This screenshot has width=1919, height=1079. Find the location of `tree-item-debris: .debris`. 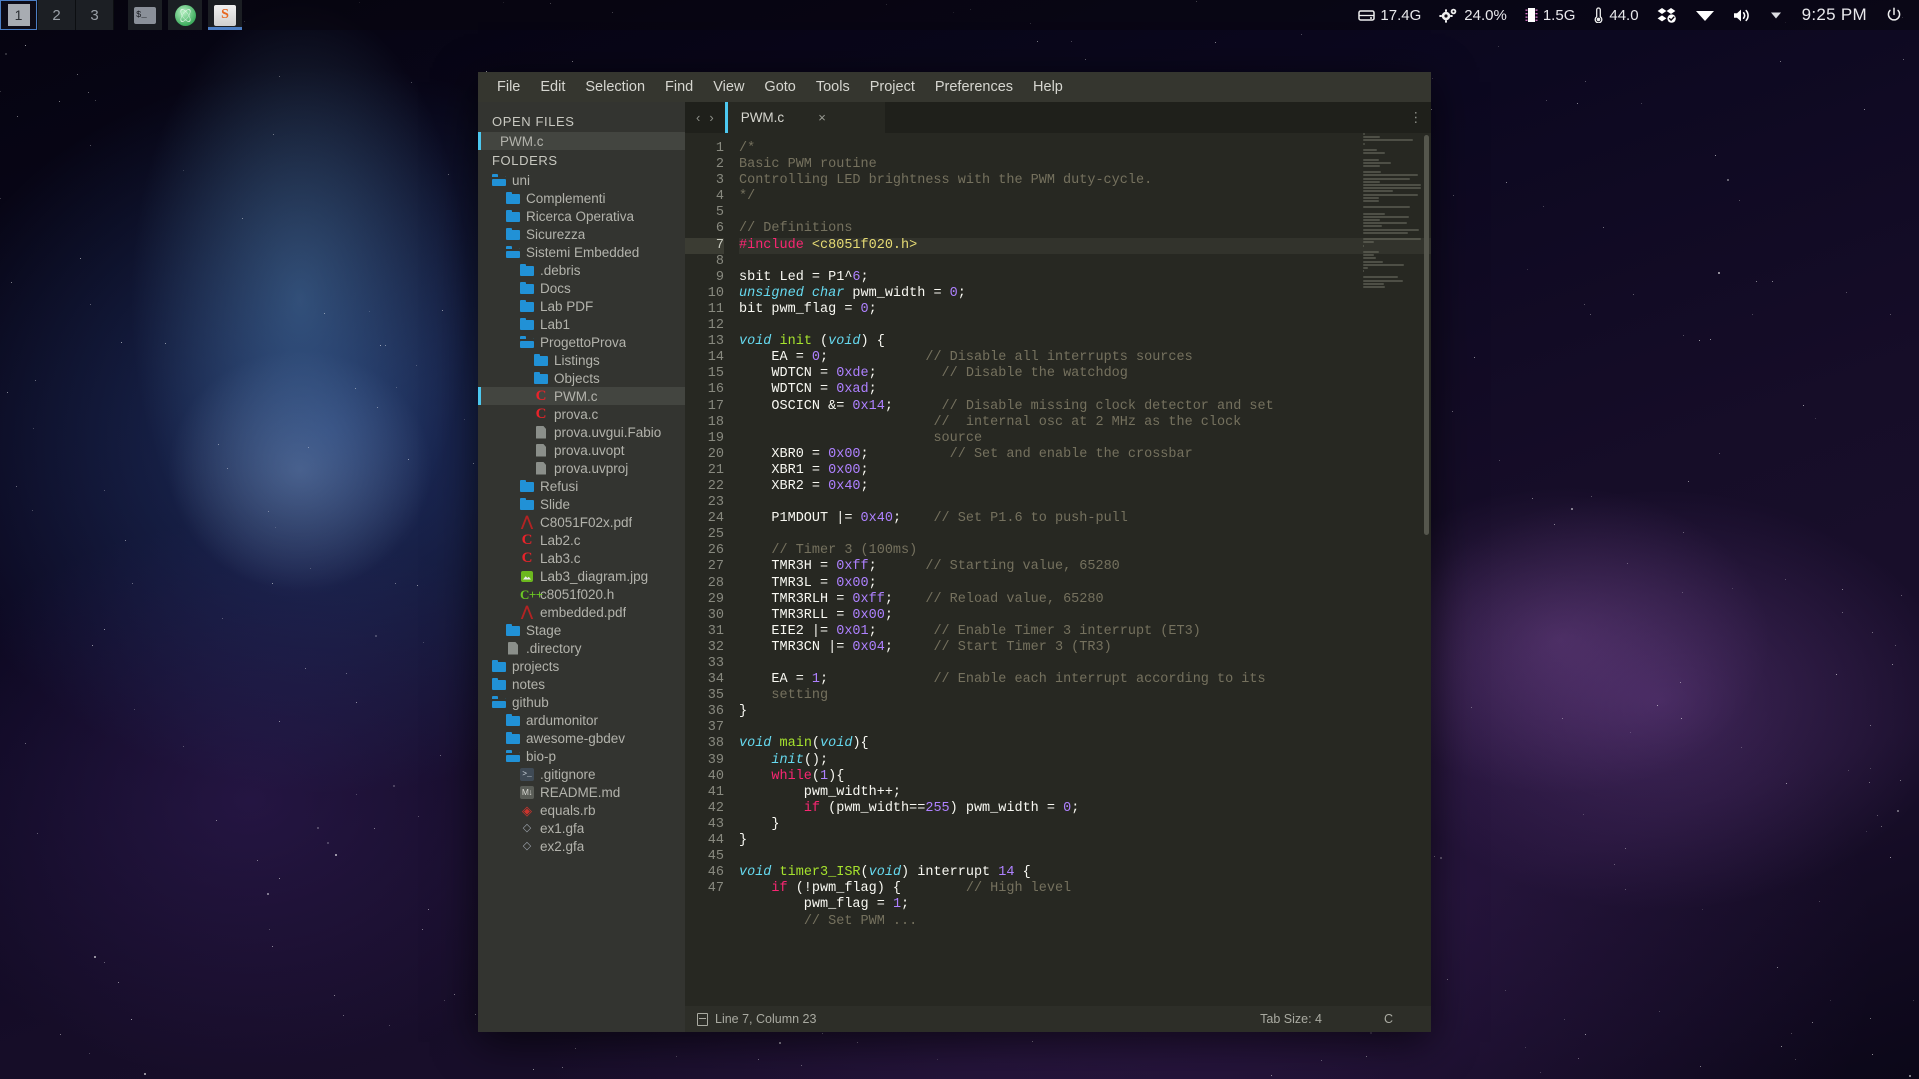

tree-item-debris: .debris is located at coordinates (581, 270).